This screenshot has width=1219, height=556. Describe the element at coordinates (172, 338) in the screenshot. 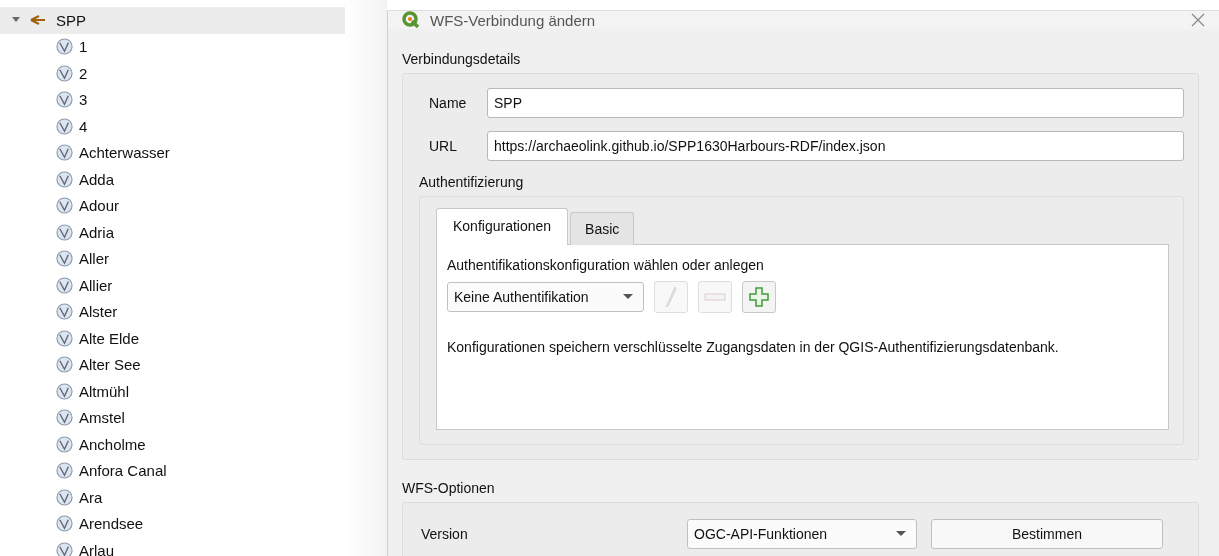

I see `tree-item: Alte Elde` at that location.